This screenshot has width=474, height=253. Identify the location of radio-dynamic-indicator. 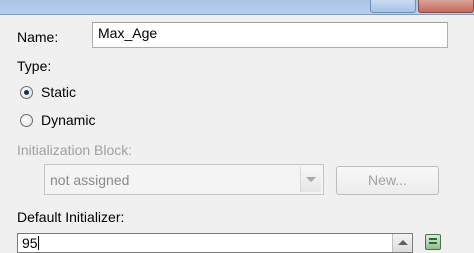
(26, 120).